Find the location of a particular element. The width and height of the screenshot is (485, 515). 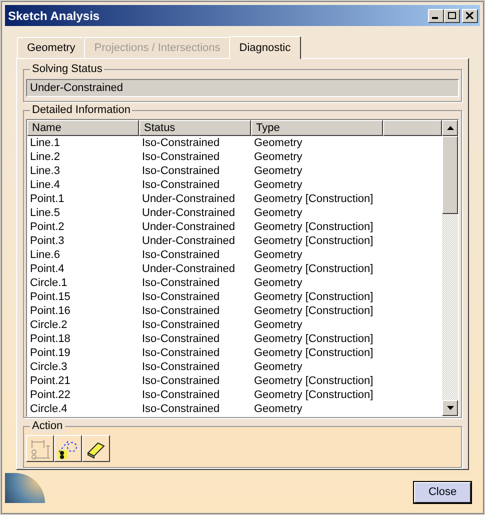

table-cell-text: Line.4 is located at coordinates (45, 185).